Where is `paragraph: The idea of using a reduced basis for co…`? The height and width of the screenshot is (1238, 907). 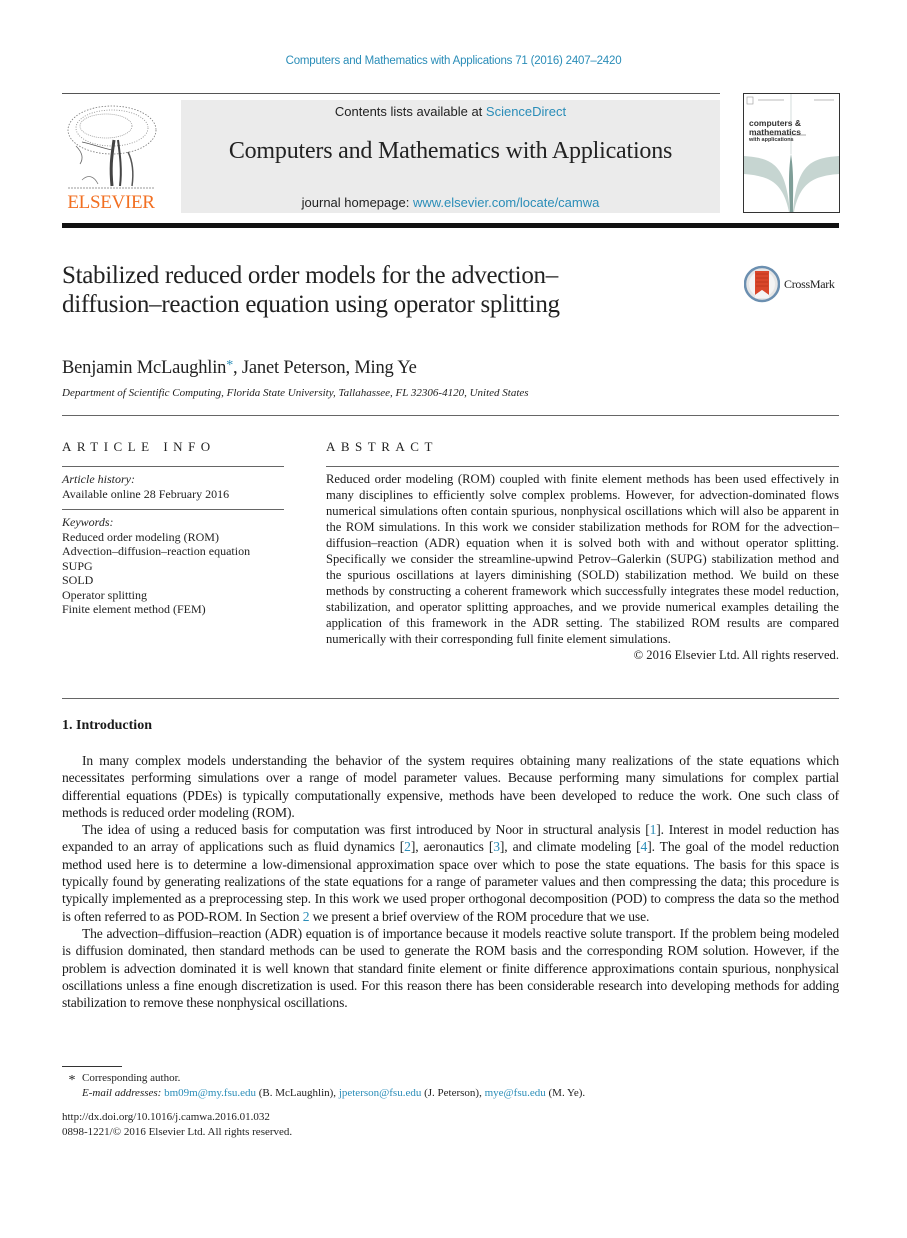 paragraph: The idea of using a reduced basis for co… is located at coordinates (450, 873).